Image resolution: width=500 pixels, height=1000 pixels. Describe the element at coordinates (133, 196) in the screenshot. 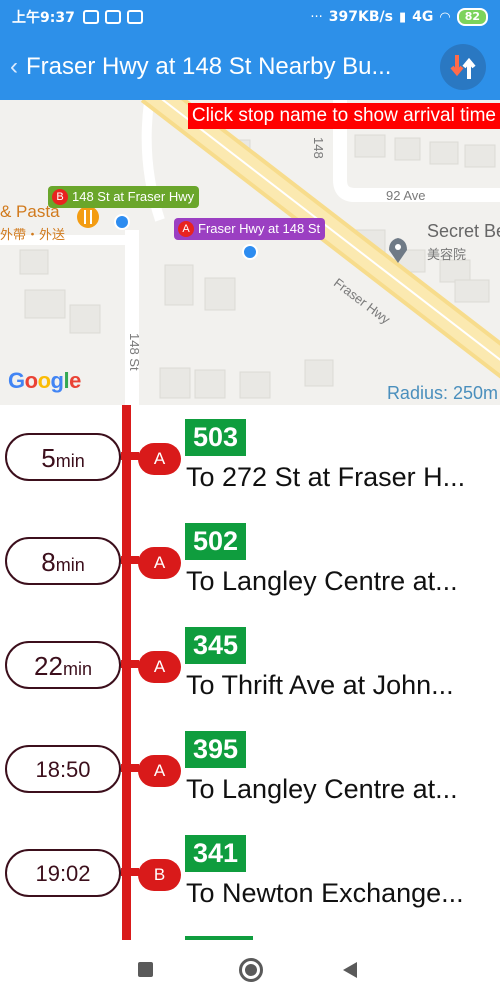

I see `stop-name-b: 148 St at Fraser Hwy` at that location.